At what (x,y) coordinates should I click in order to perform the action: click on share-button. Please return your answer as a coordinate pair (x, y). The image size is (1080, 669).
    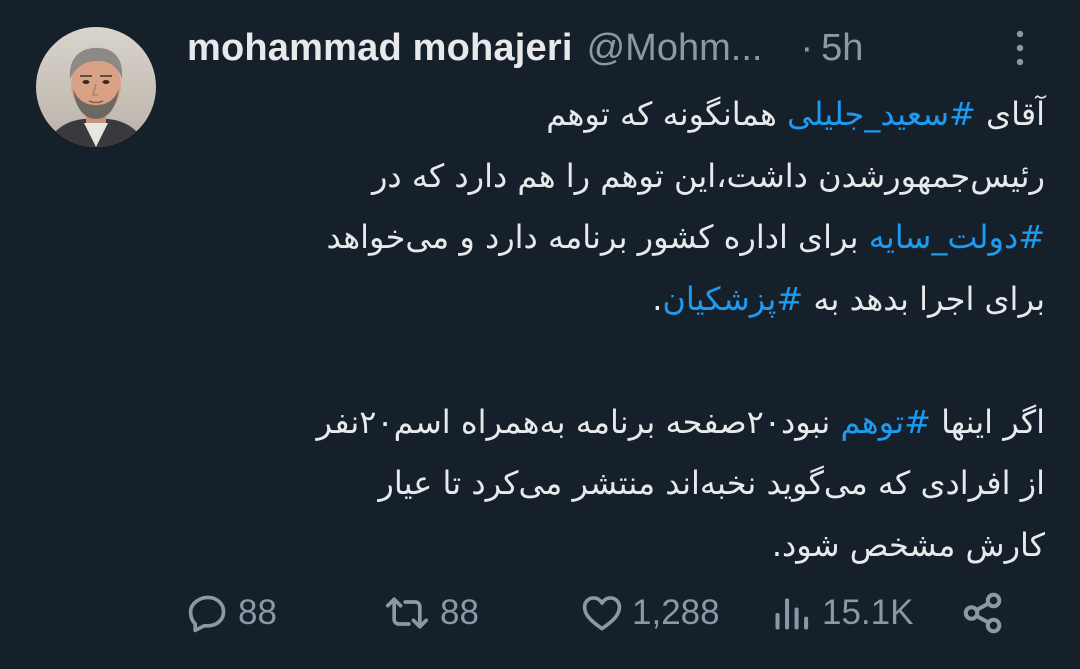
    Looking at the image, I should click on (983, 613).